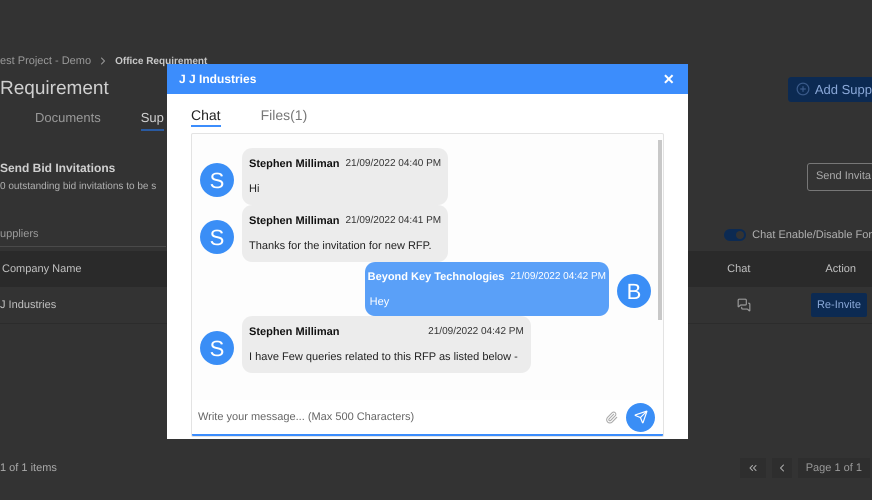 The image size is (872, 500). I want to click on message-text: Hi, so click(254, 189).